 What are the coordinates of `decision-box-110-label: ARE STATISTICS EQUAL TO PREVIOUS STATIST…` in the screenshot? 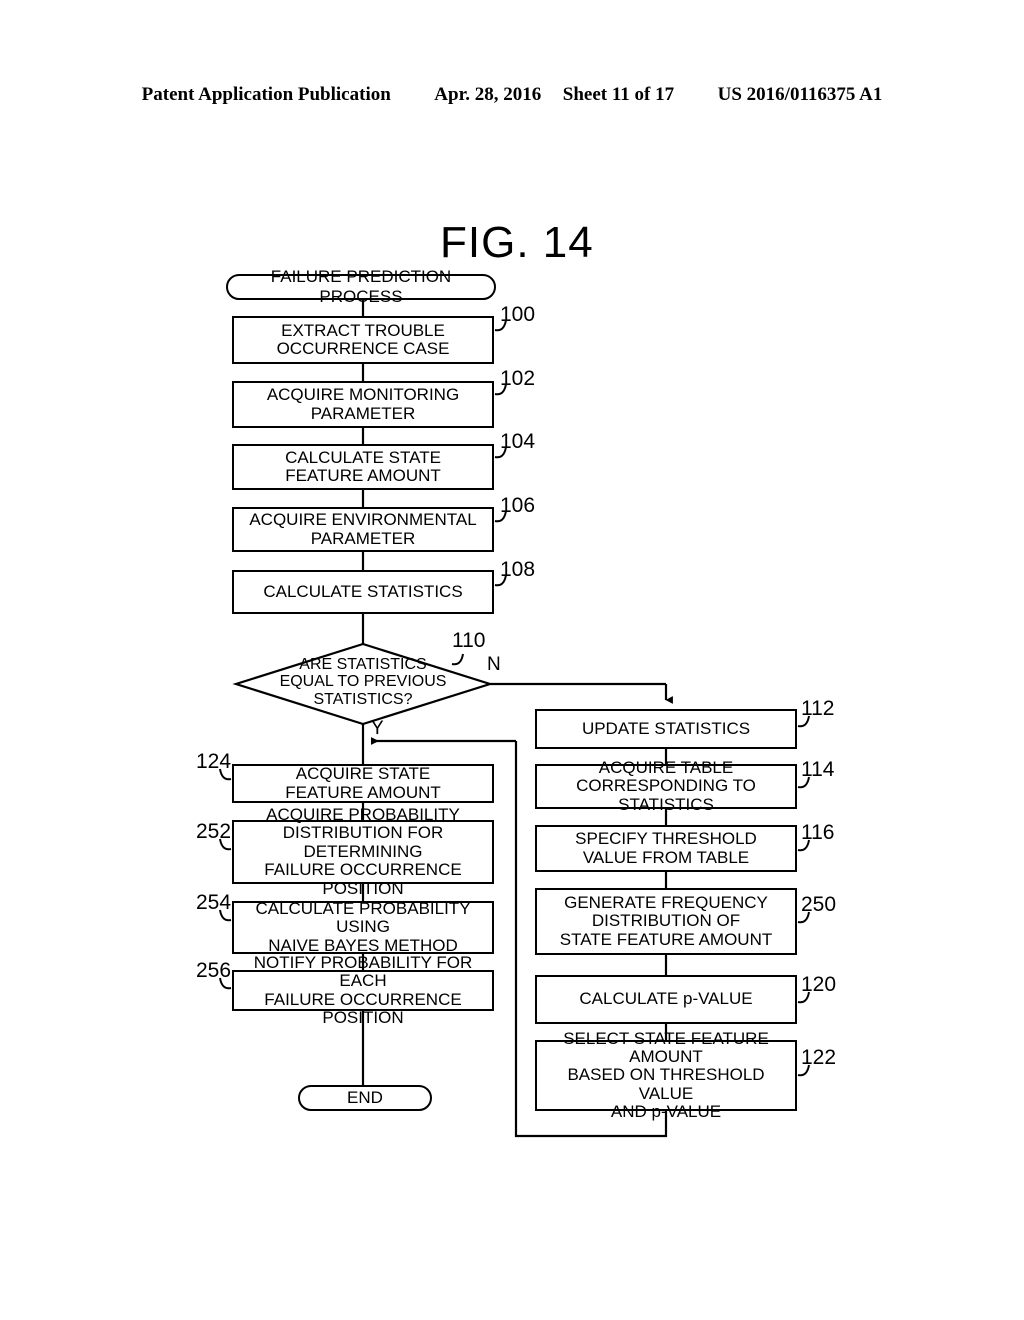 It's located at (363, 682).